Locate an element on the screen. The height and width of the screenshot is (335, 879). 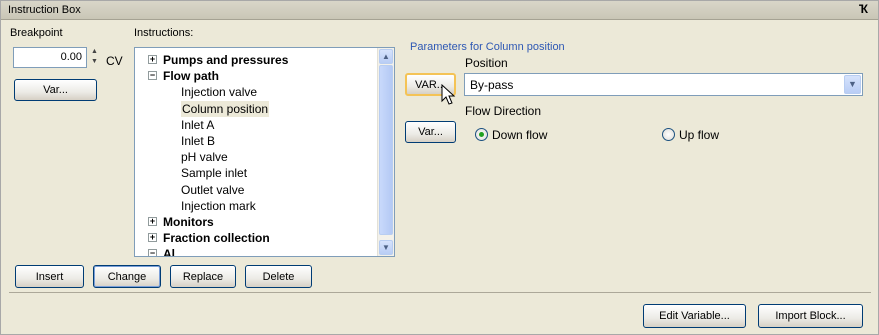
tree-leaf-item: Injection mark is located at coordinates (255, 206).